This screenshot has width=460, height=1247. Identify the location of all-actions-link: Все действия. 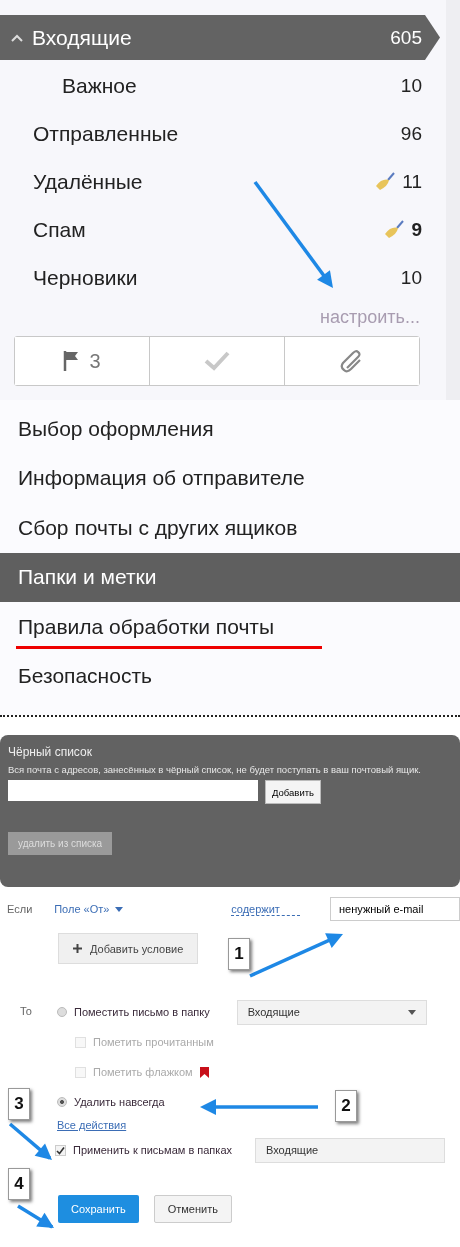
(92, 1125).